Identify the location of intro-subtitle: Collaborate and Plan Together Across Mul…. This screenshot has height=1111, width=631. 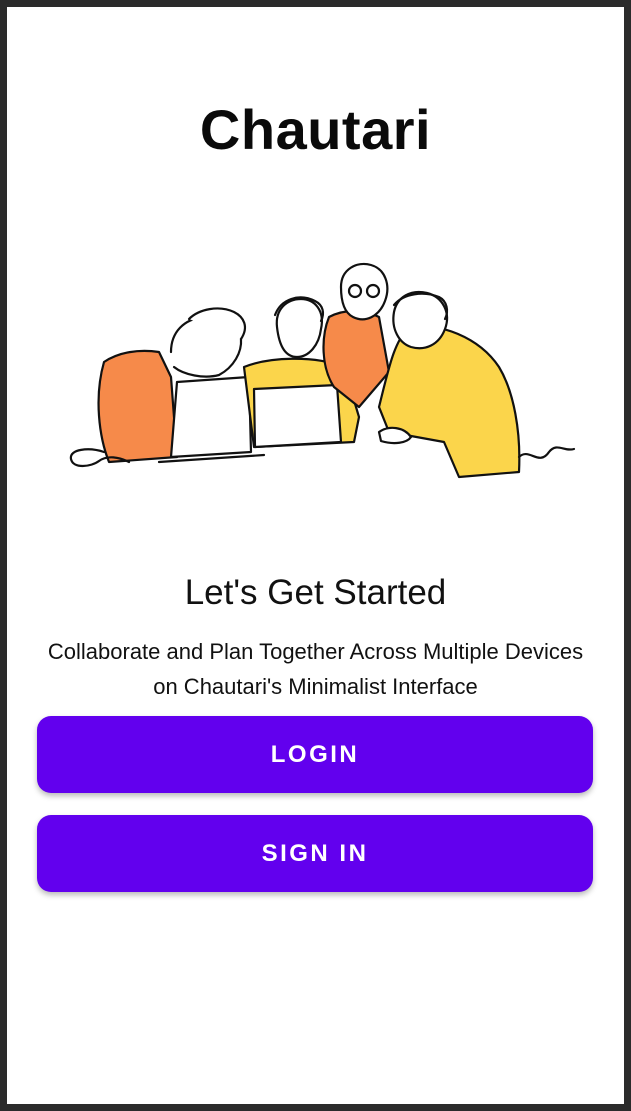
(315, 669).